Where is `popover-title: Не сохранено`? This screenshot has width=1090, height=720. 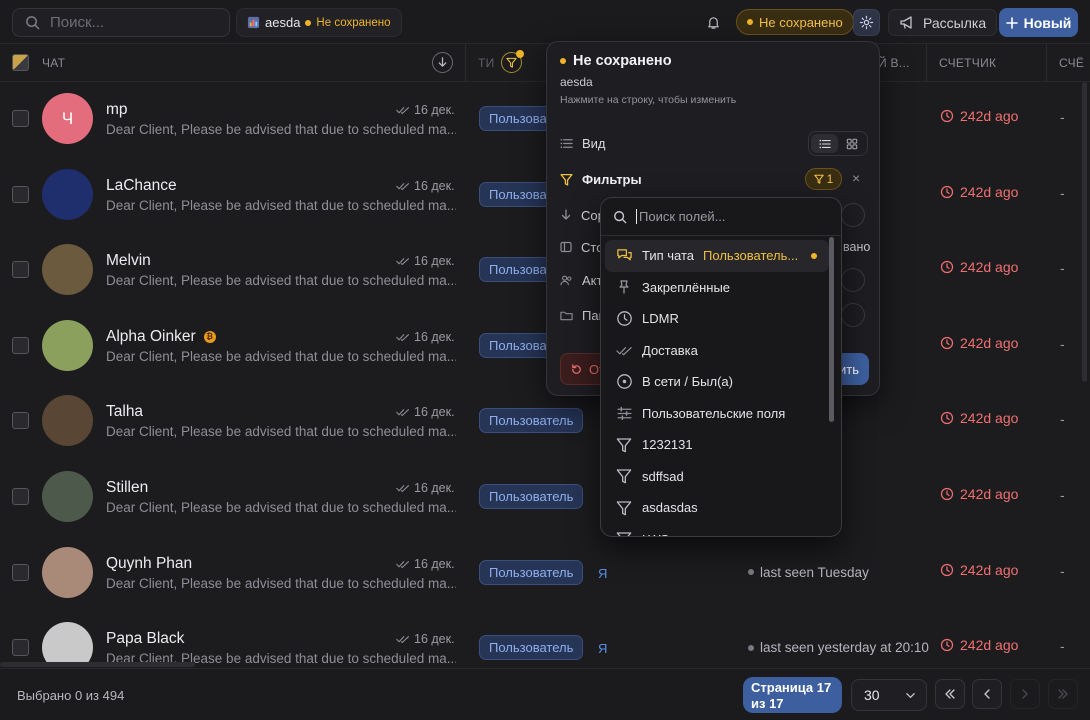 popover-title: Не сохранено is located at coordinates (616, 61).